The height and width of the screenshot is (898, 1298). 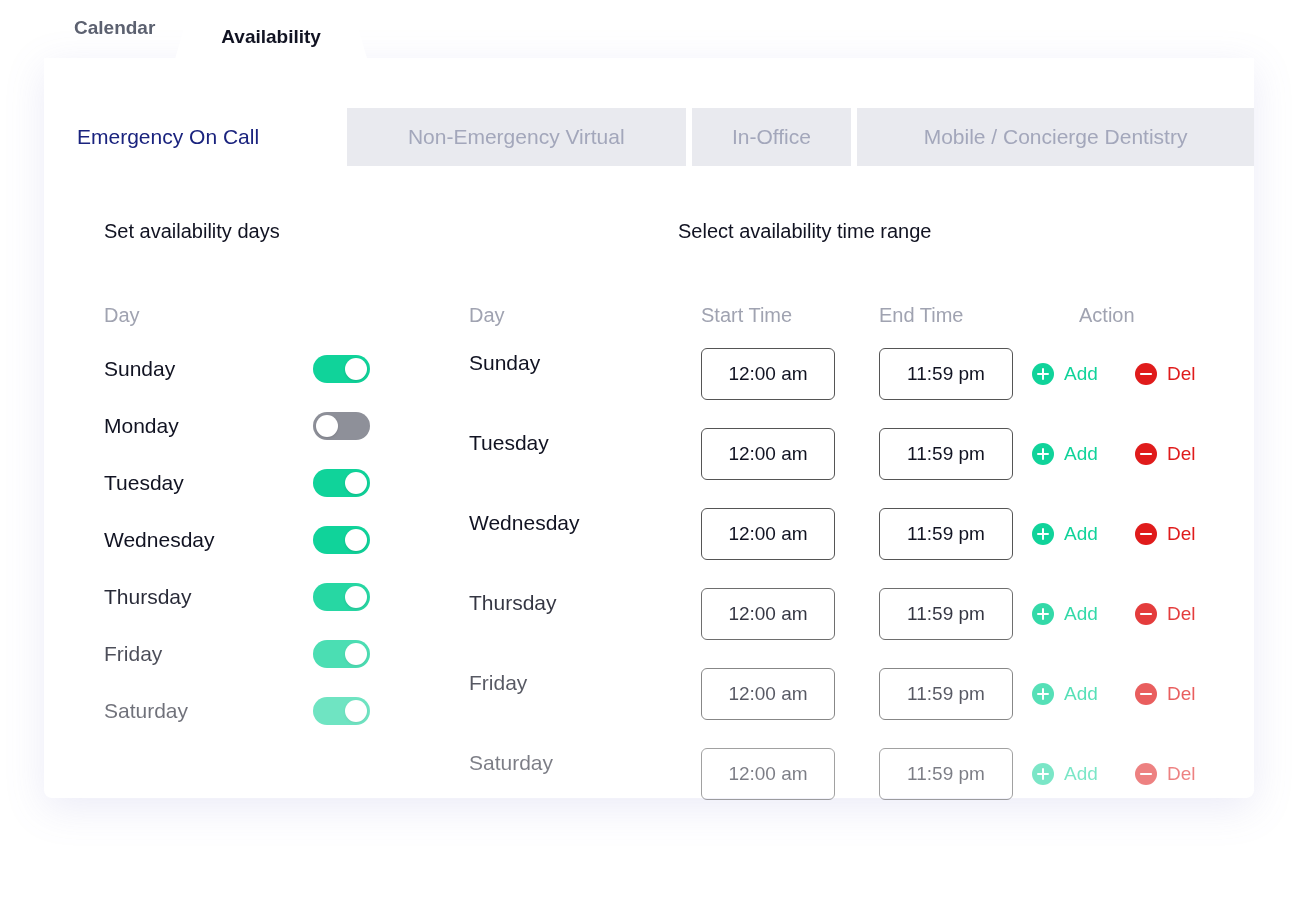 What do you see at coordinates (1107, 315) in the screenshot?
I see `column-header: Action` at bounding box center [1107, 315].